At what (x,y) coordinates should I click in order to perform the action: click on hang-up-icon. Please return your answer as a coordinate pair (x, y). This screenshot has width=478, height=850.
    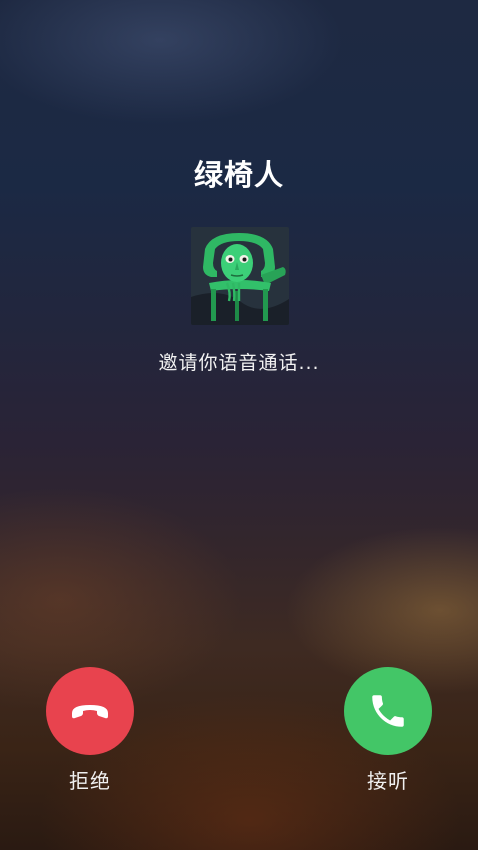
    Looking at the image, I should click on (90, 712).